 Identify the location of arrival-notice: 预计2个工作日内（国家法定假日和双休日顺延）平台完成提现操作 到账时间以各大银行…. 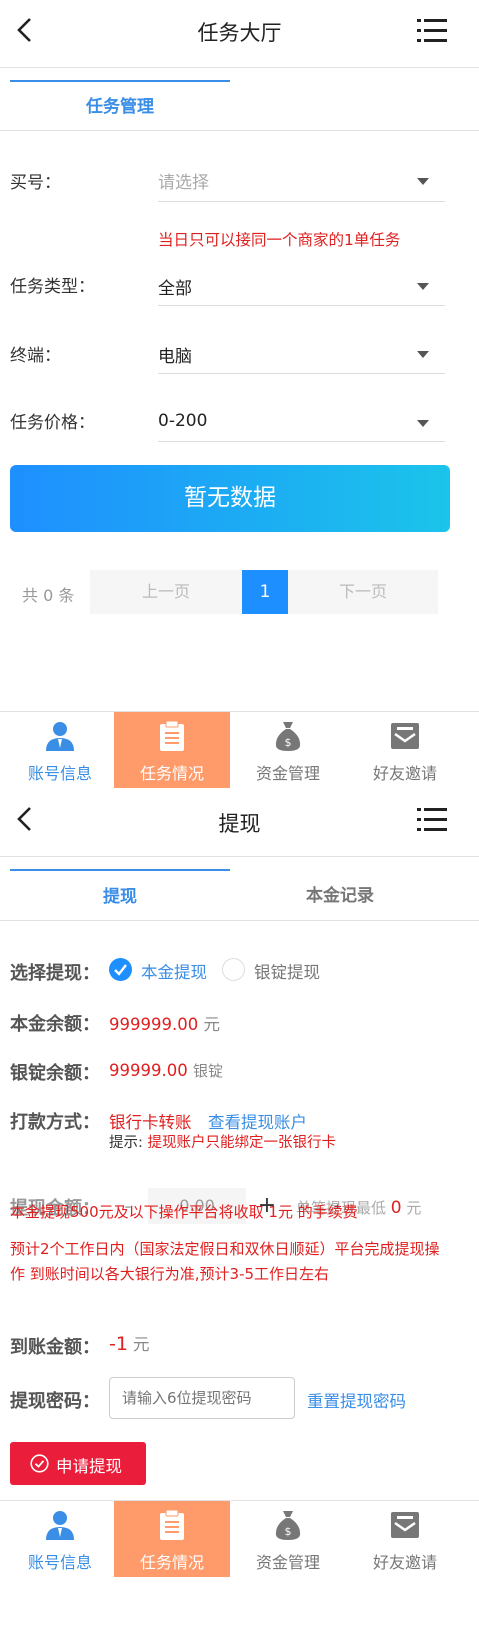
(225, 1261).